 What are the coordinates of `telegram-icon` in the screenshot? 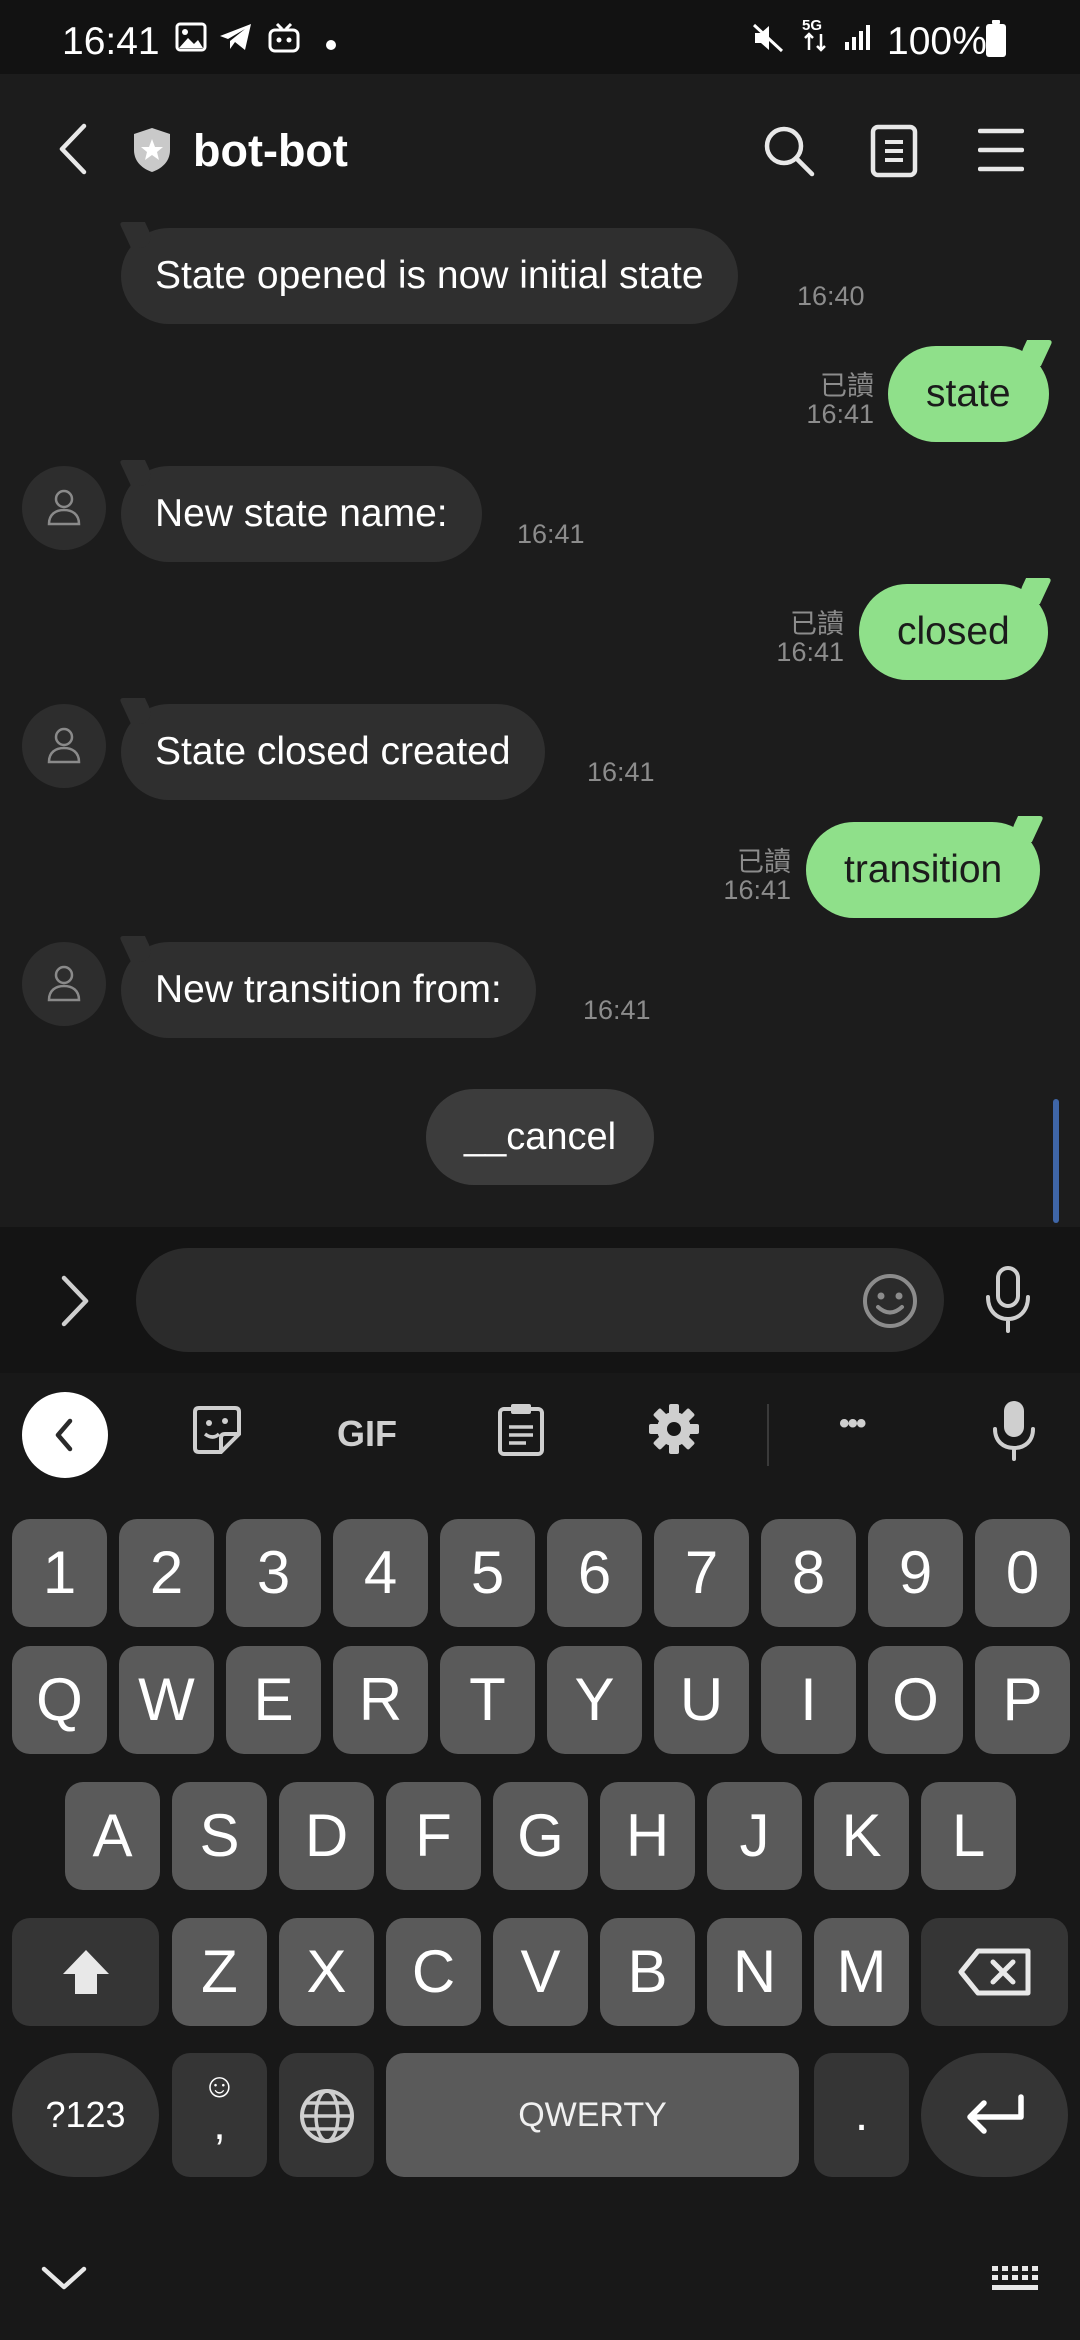 It's located at (236, 37).